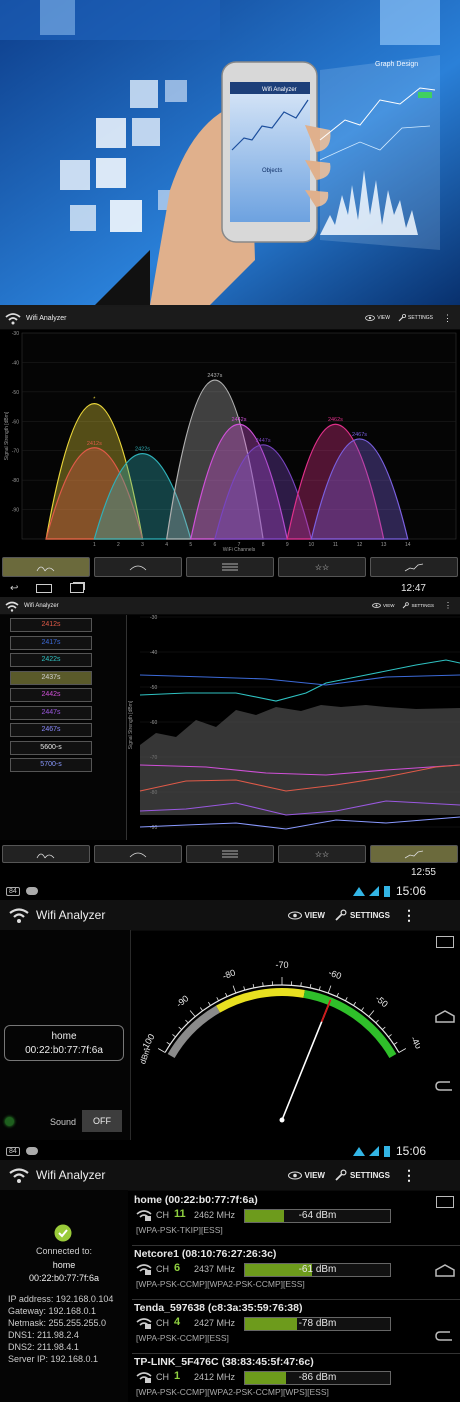  Describe the element at coordinates (423, 872) in the screenshot. I see `clock: 12:55` at that location.